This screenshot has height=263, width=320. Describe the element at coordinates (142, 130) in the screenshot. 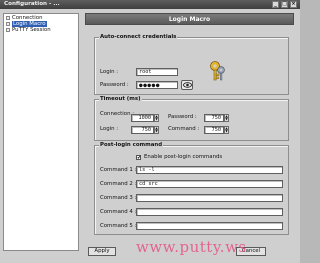

I see `login-timeout-input: 750` at that location.